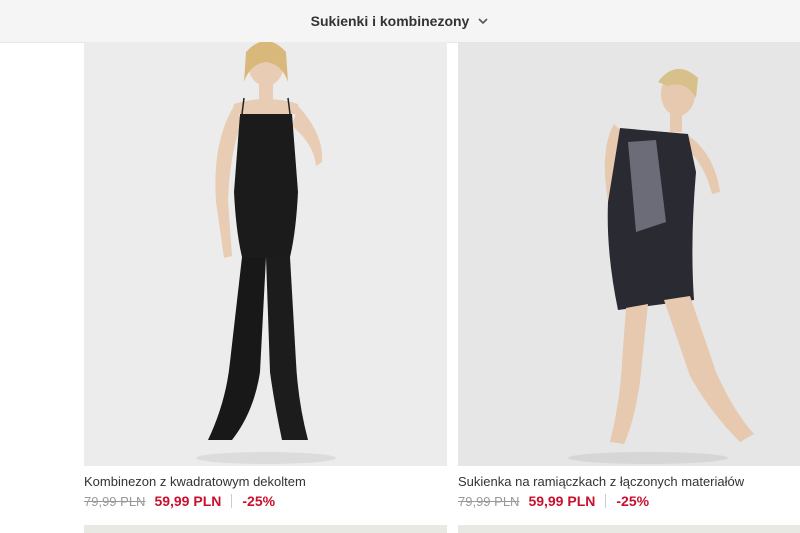  I want to click on category-dropdown: Sukienki i kombinezony, so click(400, 21).